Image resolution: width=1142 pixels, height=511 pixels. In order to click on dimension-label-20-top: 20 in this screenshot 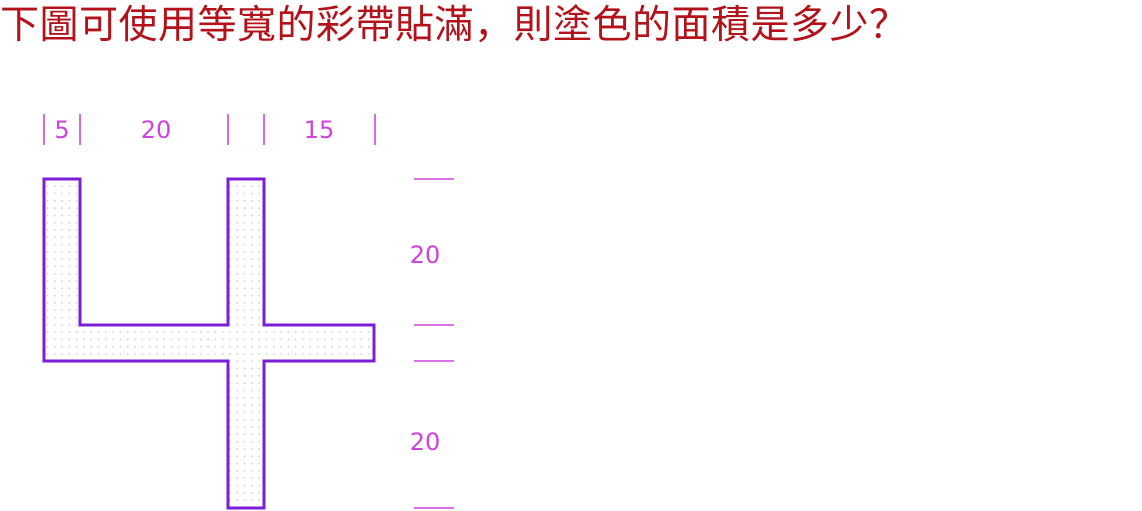, I will do `click(156, 130)`.